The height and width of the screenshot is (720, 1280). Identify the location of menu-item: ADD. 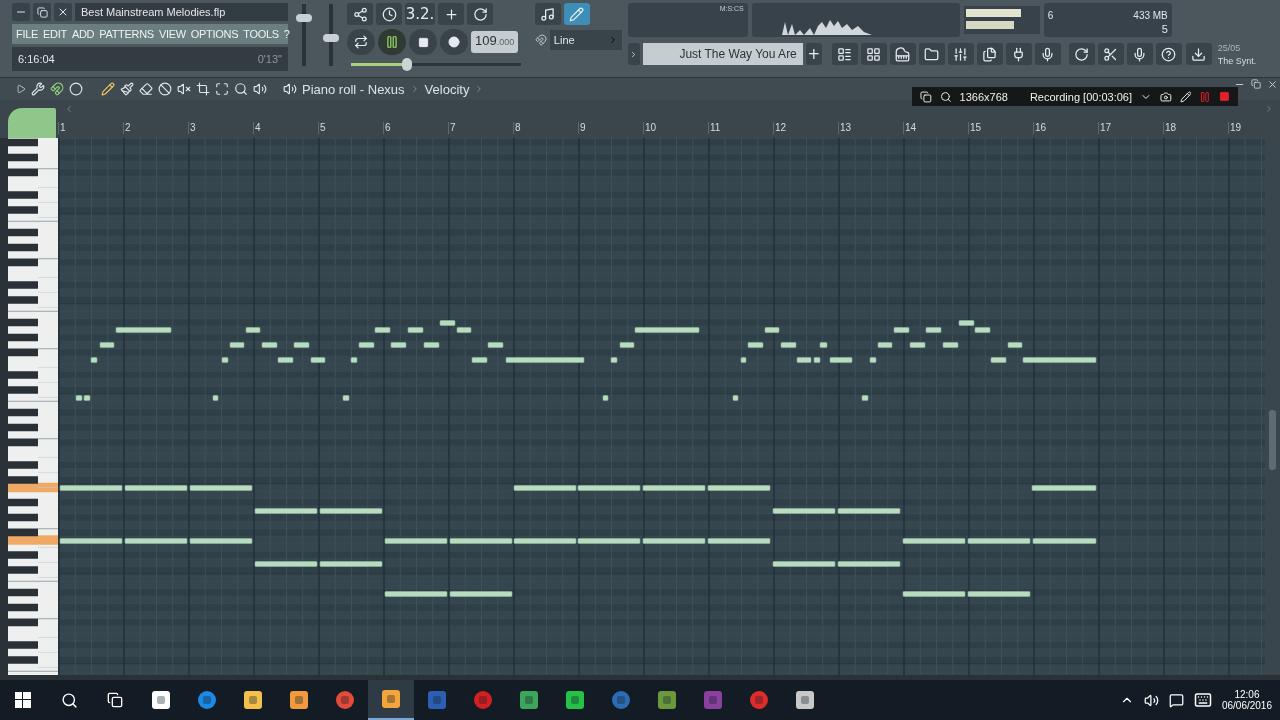
(83, 34).